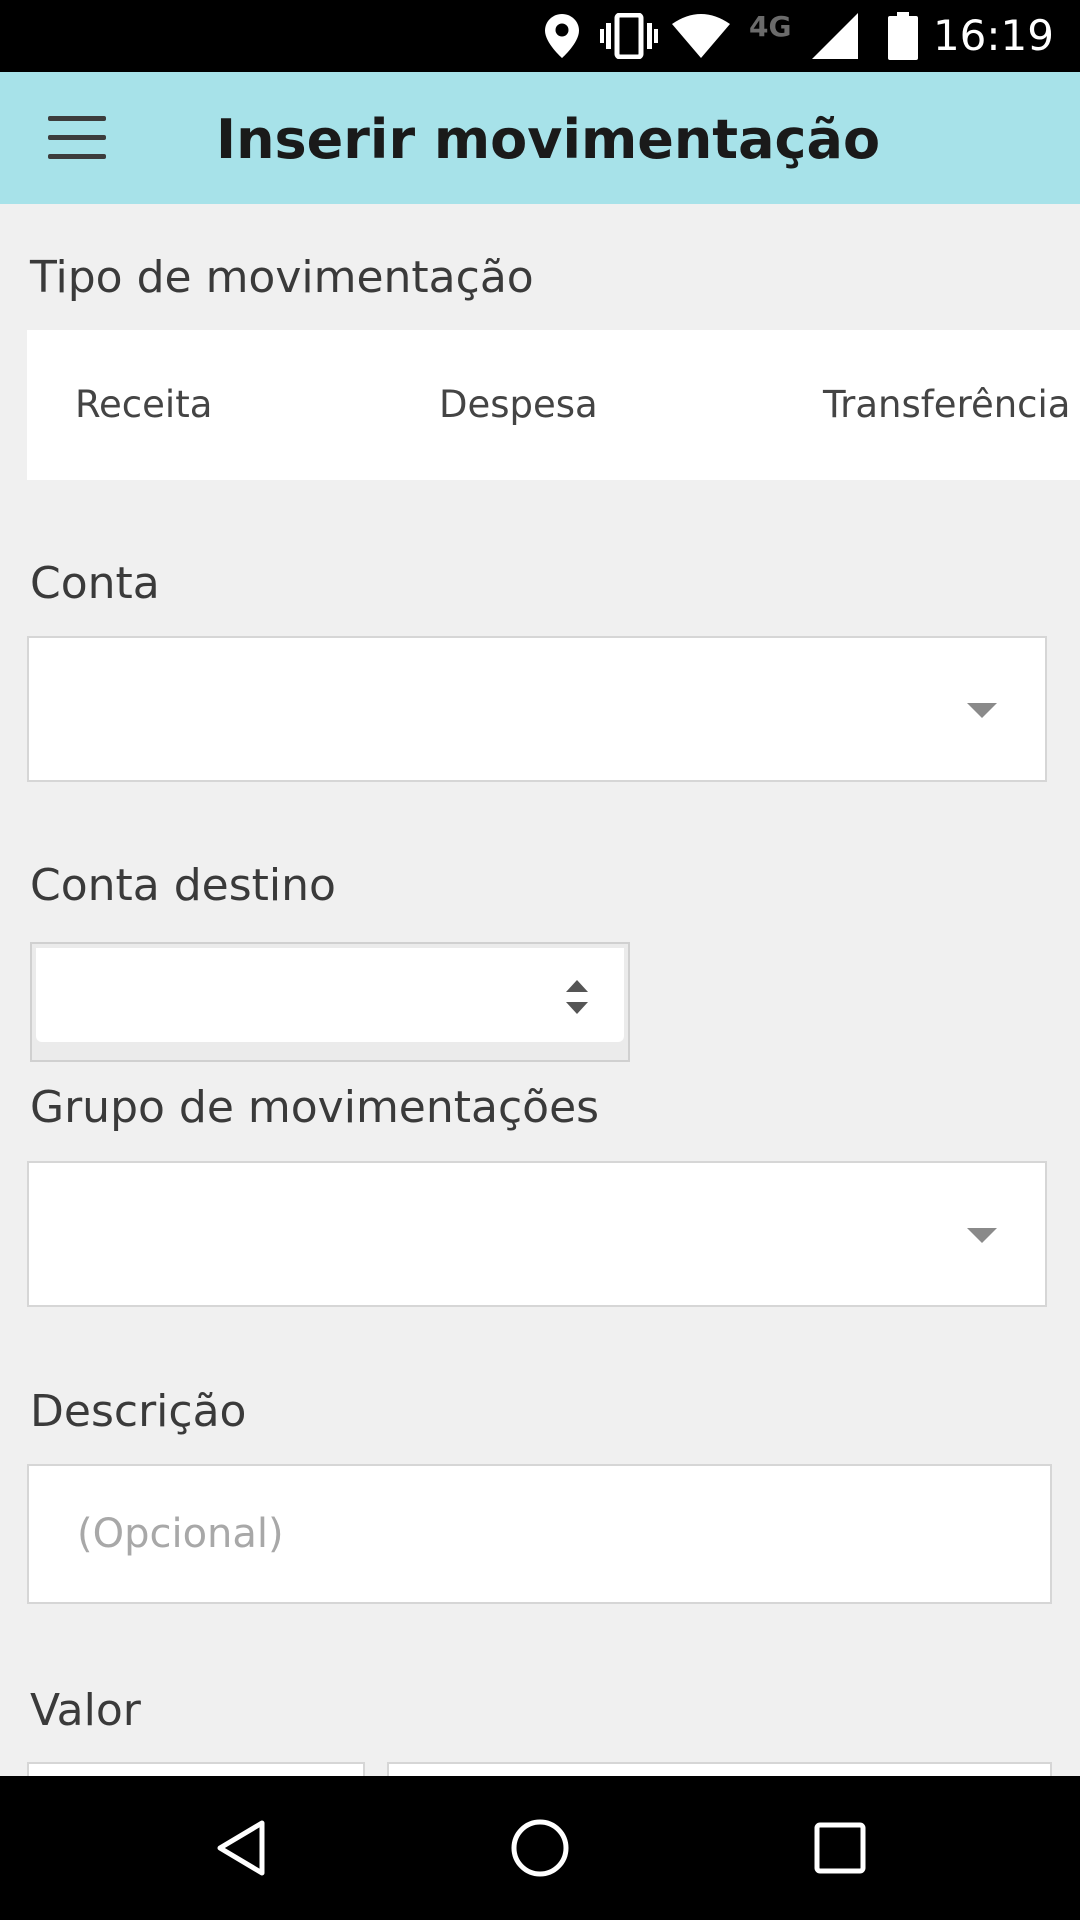 Image resolution: width=1080 pixels, height=1920 pixels. What do you see at coordinates (143, 405) in the screenshot?
I see `type-option-receita: Receita` at bounding box center [143, 405].